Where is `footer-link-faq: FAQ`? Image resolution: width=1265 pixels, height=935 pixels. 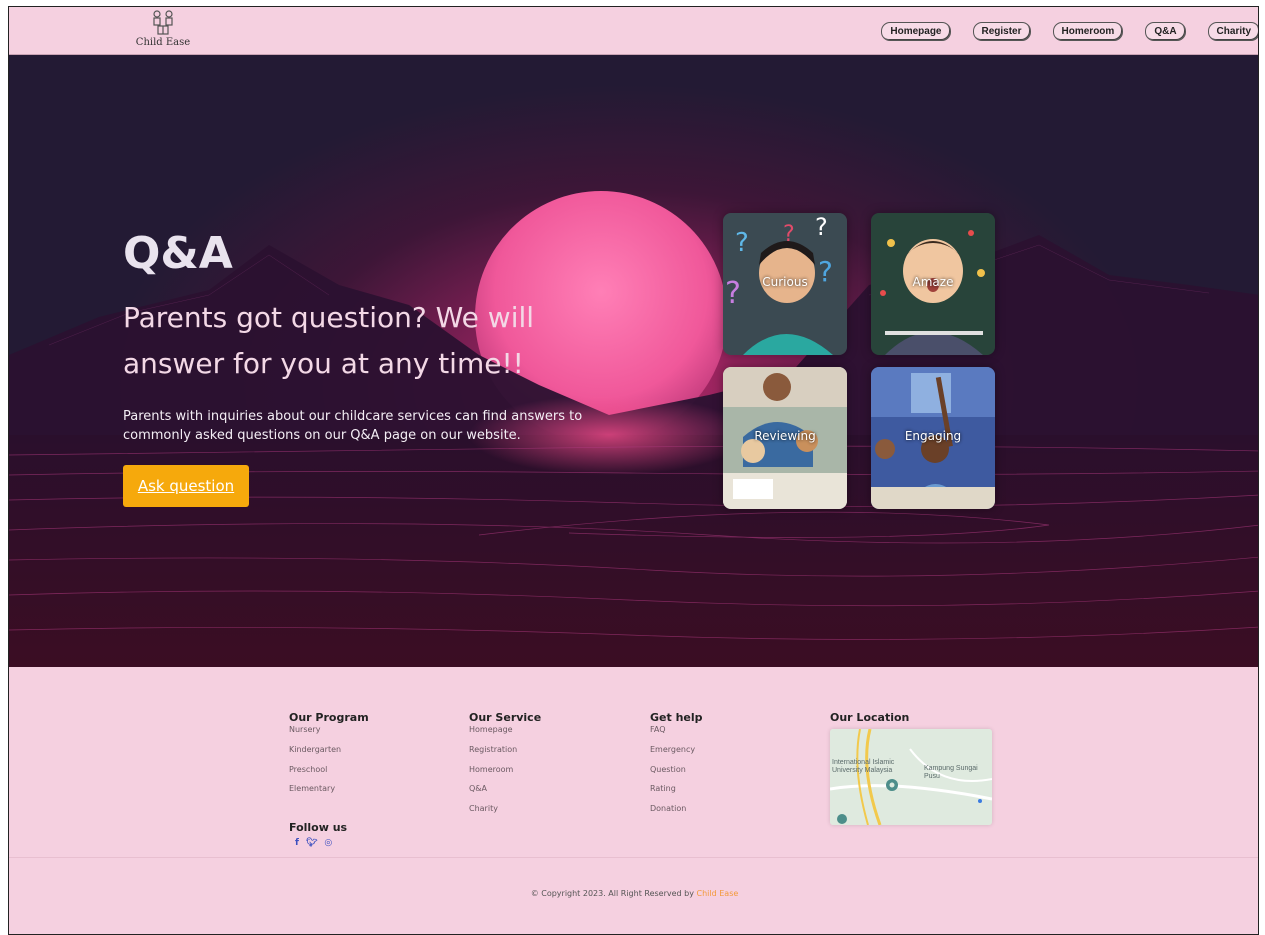 footer-link-faq: FAQ is located at coordinates (676, 730).